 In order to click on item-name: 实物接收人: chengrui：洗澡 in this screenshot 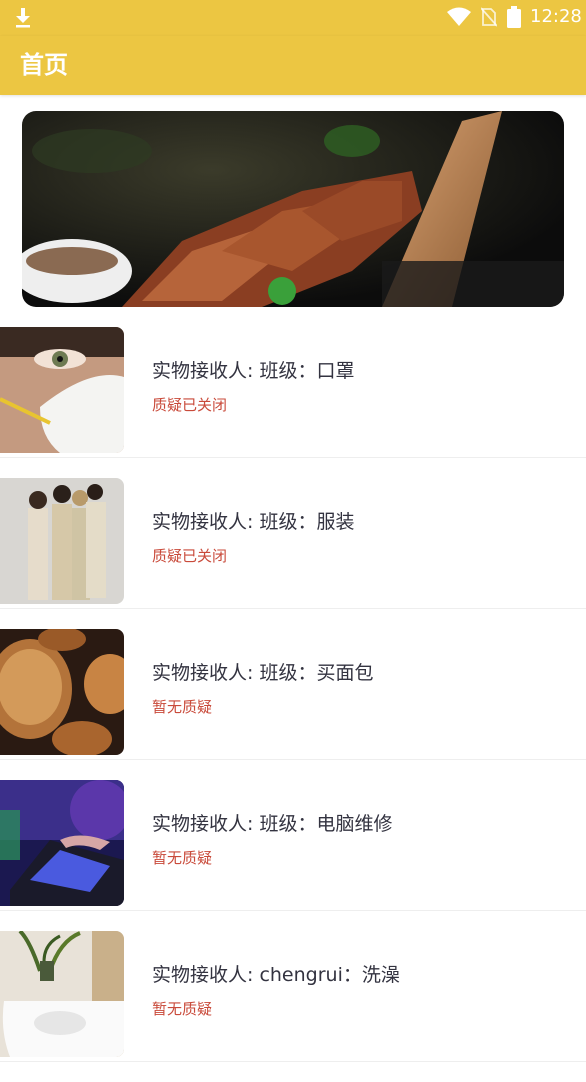, I will do `click(276, 975)`.